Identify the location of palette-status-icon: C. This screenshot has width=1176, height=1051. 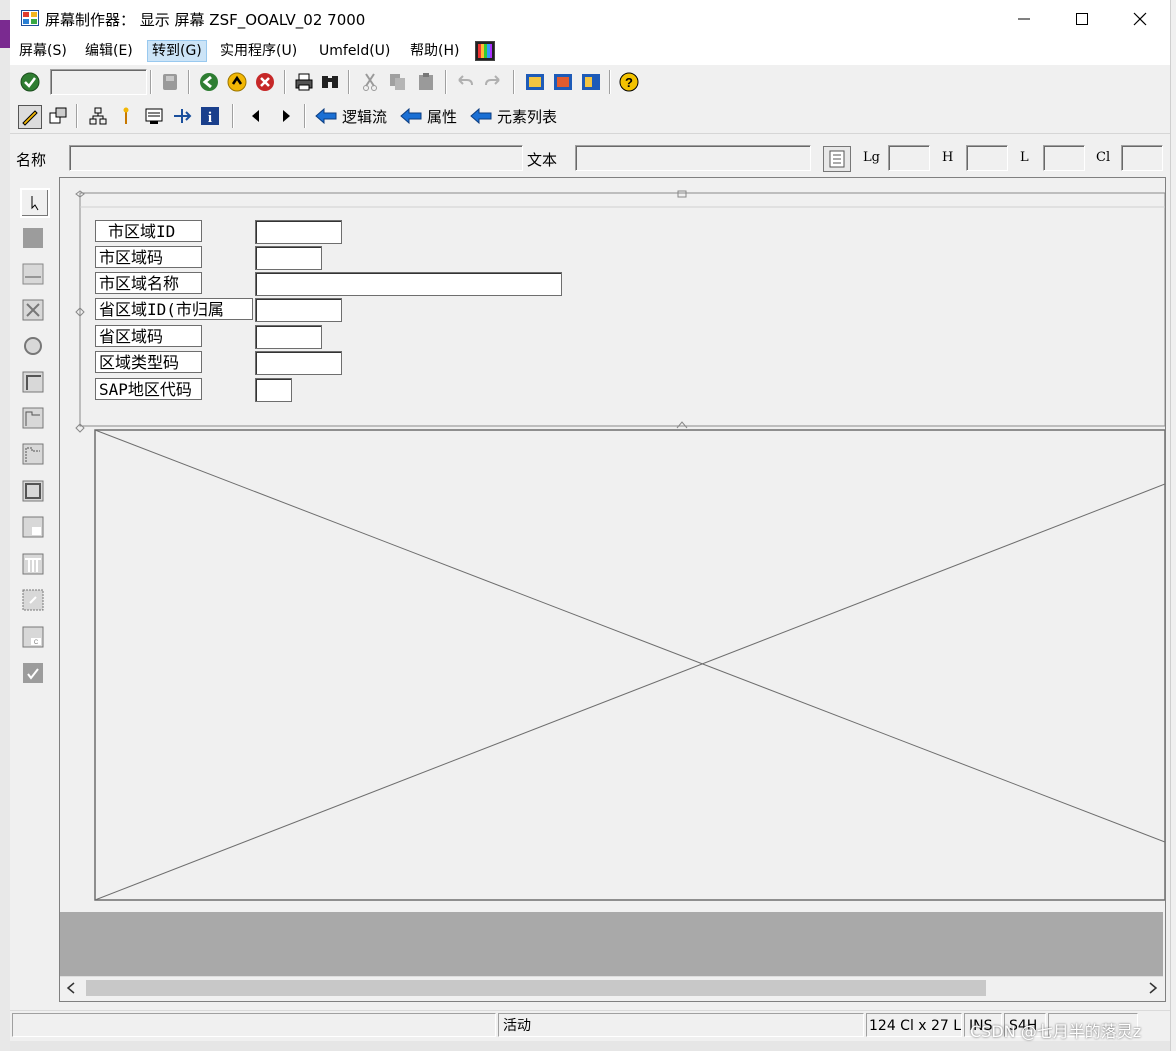
(33, 637).